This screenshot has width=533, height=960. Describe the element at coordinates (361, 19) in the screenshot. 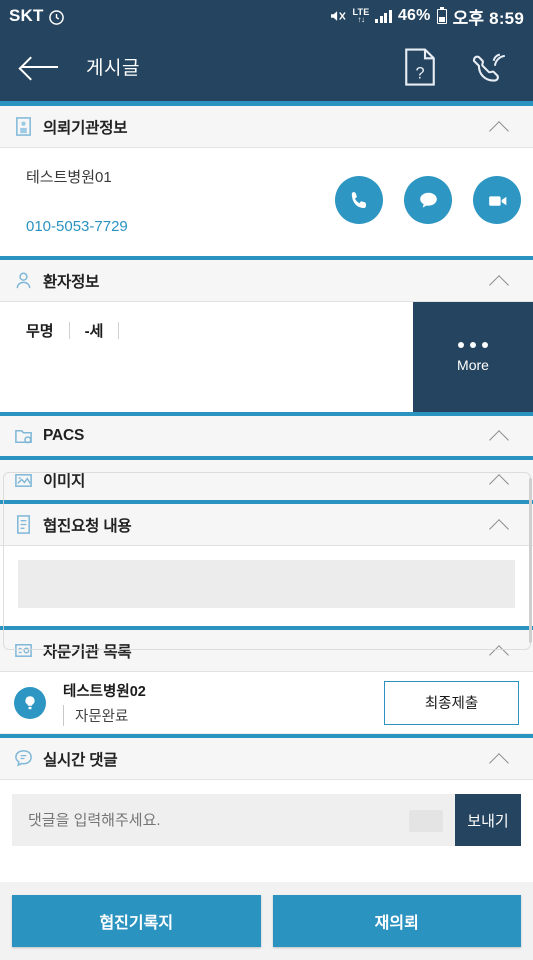

I see `lte-arrows: ↑↓` at that location.